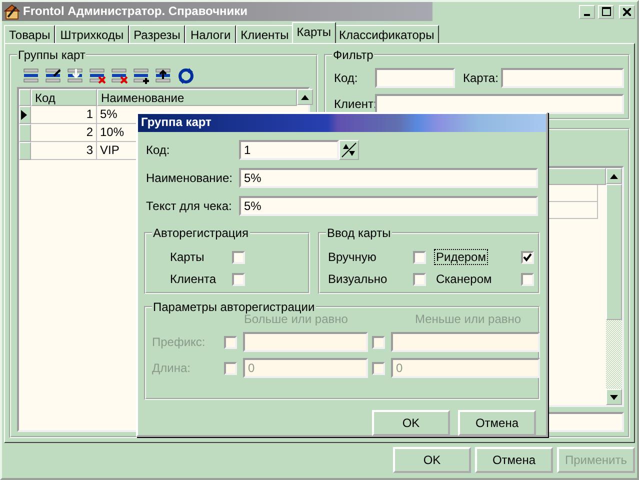 Image resolution: width=639 pixels, height=480 pixels. Describe the element at coordinates (201, 257) in the screenshot. I see `checkbox-label: Карты` at that location.